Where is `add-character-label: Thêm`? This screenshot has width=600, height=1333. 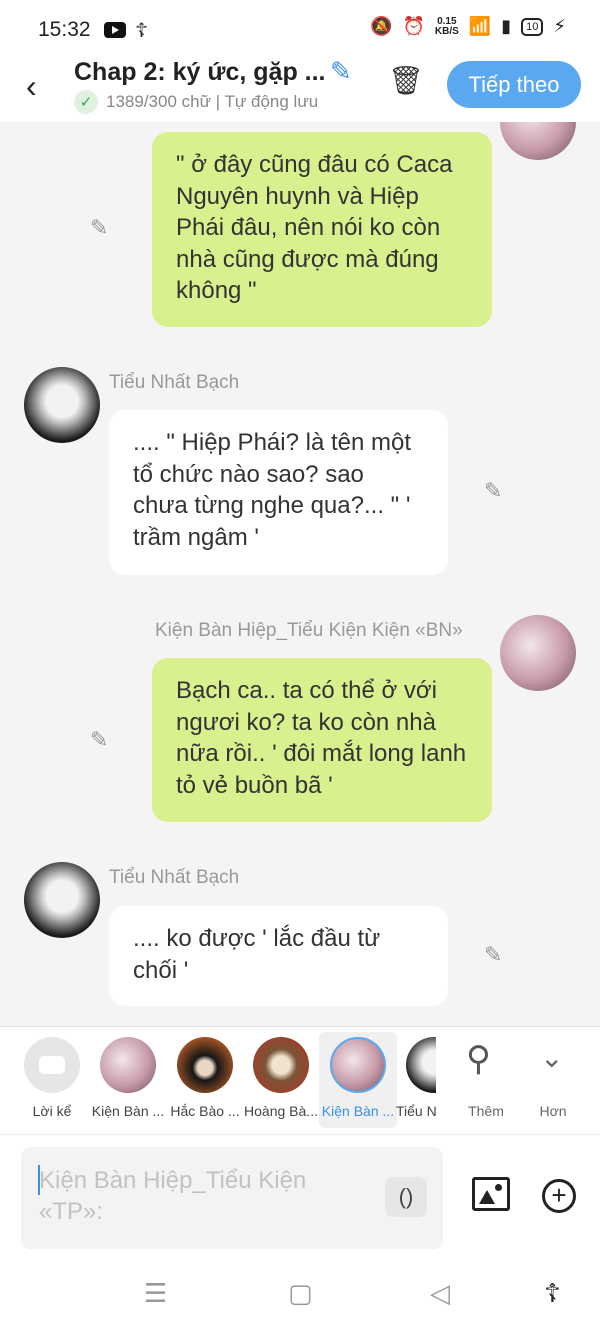 add-character-label: Thêm is located at coordinates (486, 1111).